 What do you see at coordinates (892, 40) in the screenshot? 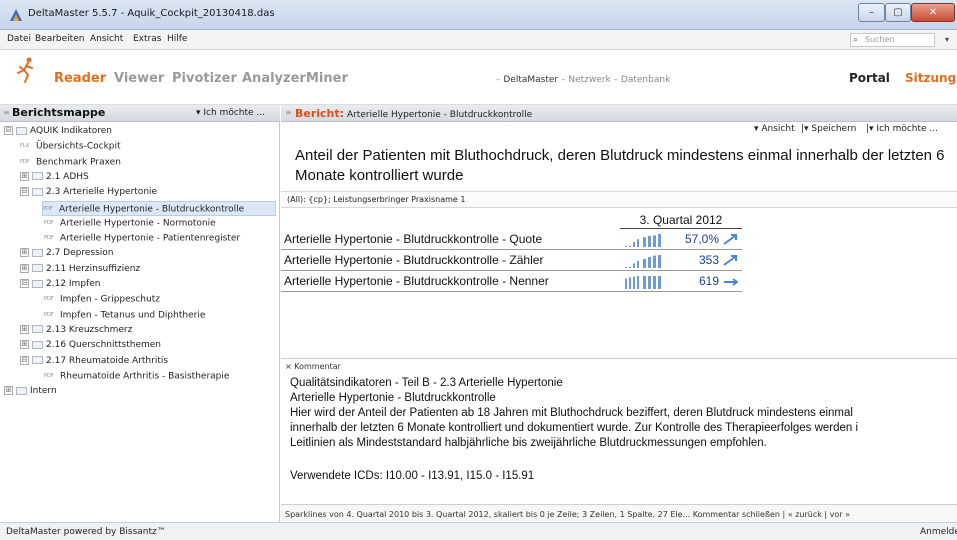
I see `search-input: ⌕ Suchen` at bounding box center [892, 40].